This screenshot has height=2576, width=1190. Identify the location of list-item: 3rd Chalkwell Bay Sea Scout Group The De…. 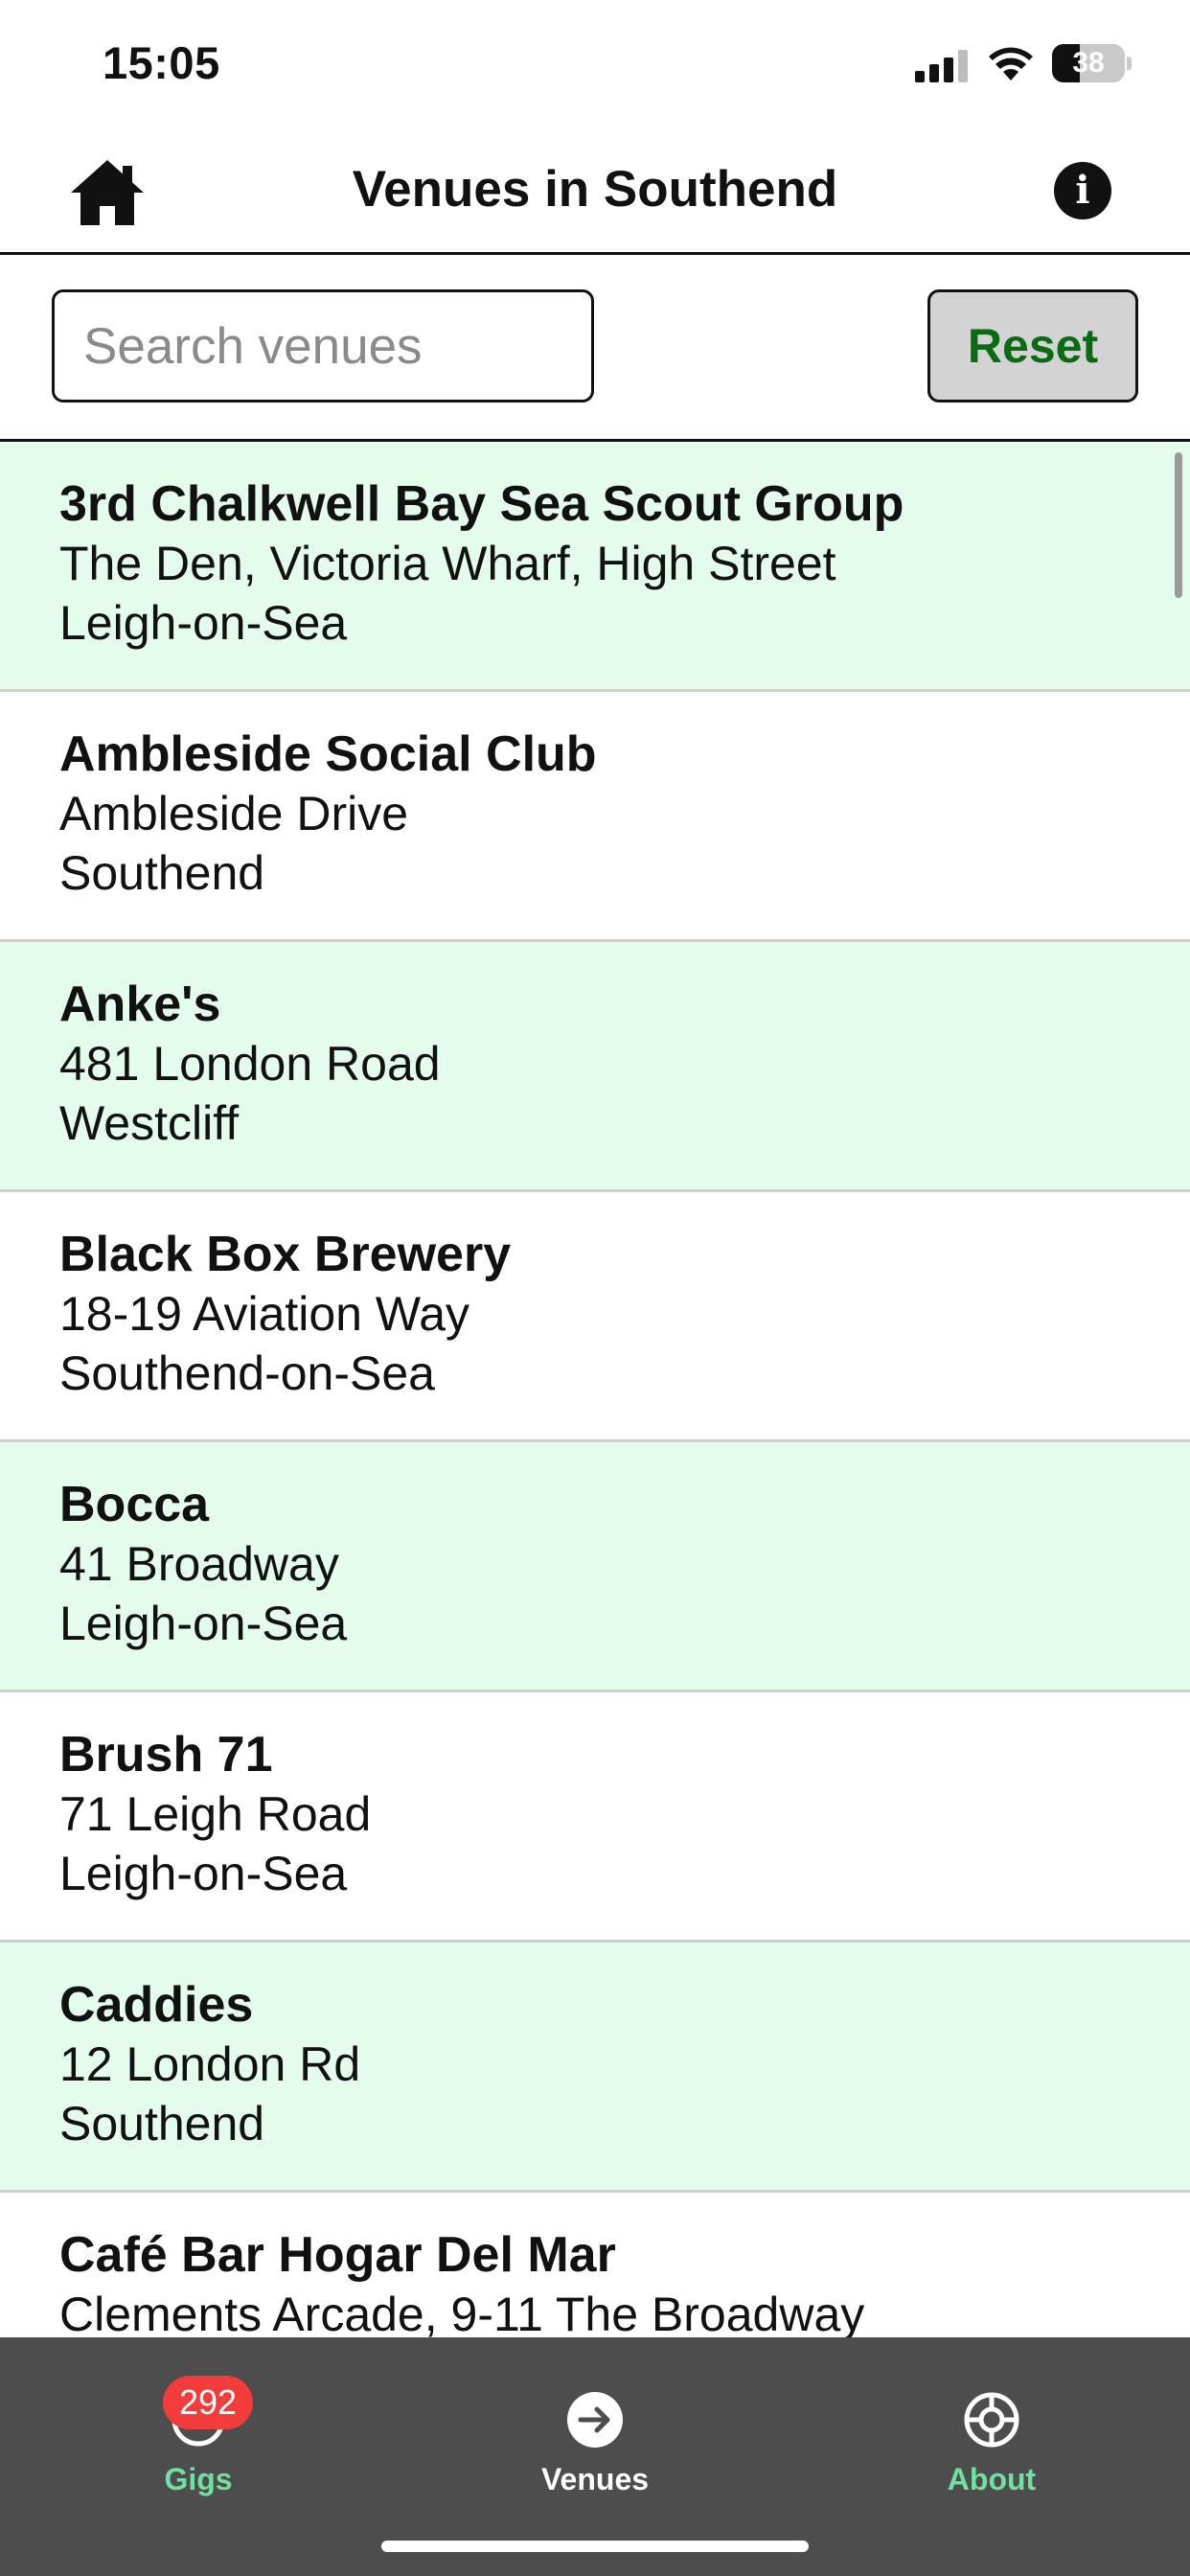
(595, 567).